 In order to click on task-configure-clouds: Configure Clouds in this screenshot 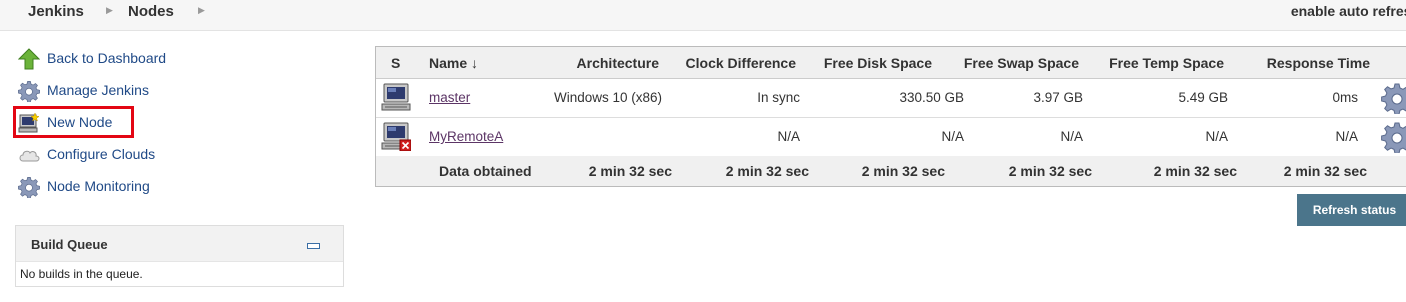, I will do `click(178, 155)`.